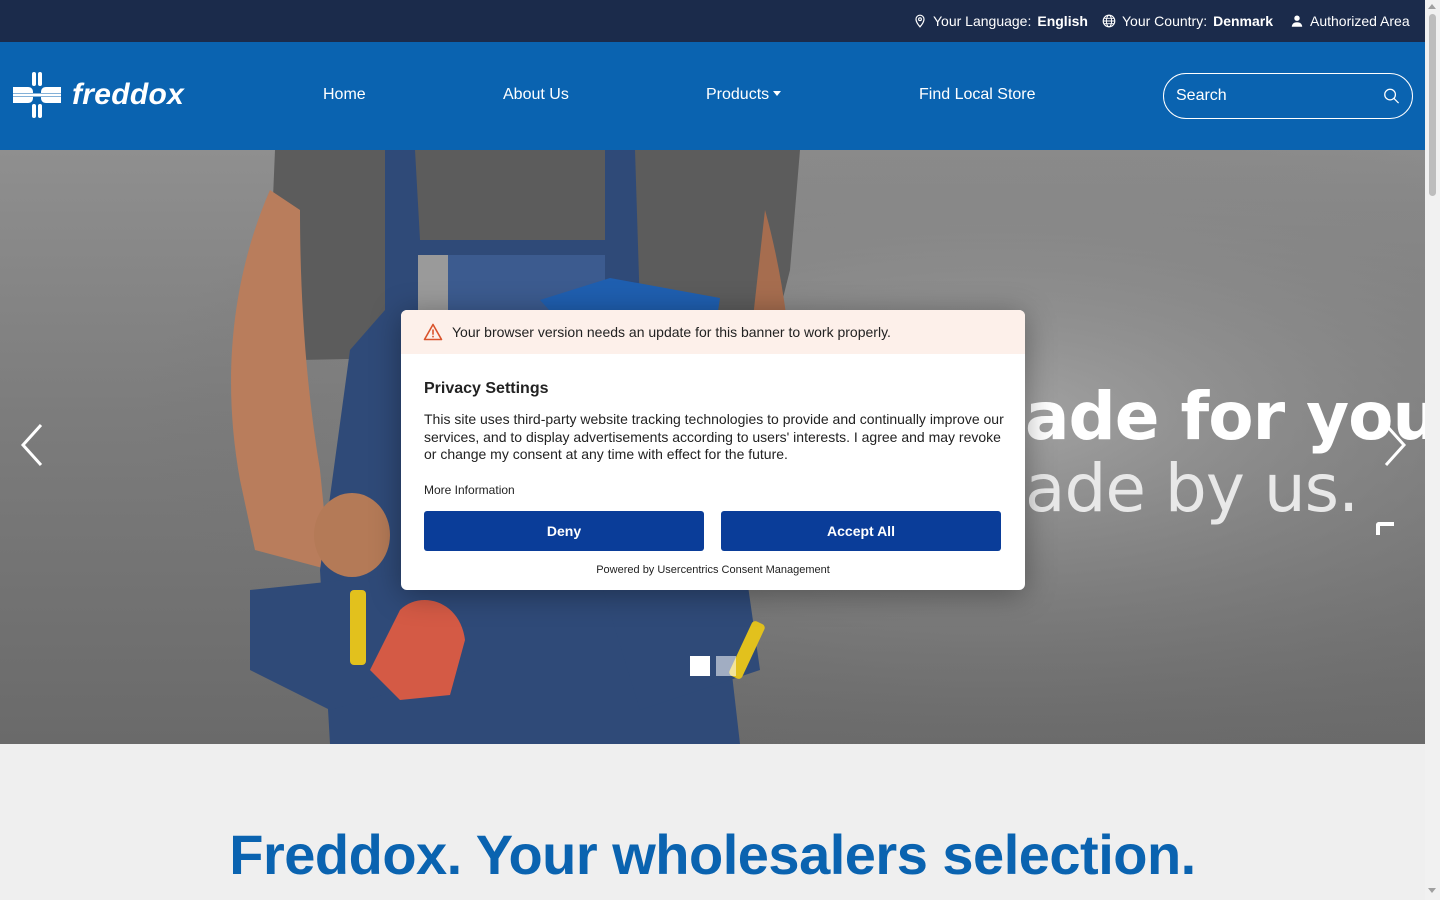 The image size is (1440, 900). I want to click on language-value: English, so click(1062, 21).